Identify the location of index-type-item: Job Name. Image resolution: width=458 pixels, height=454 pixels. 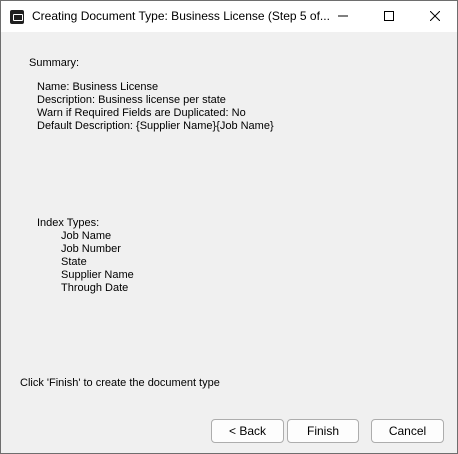
(86, 236).